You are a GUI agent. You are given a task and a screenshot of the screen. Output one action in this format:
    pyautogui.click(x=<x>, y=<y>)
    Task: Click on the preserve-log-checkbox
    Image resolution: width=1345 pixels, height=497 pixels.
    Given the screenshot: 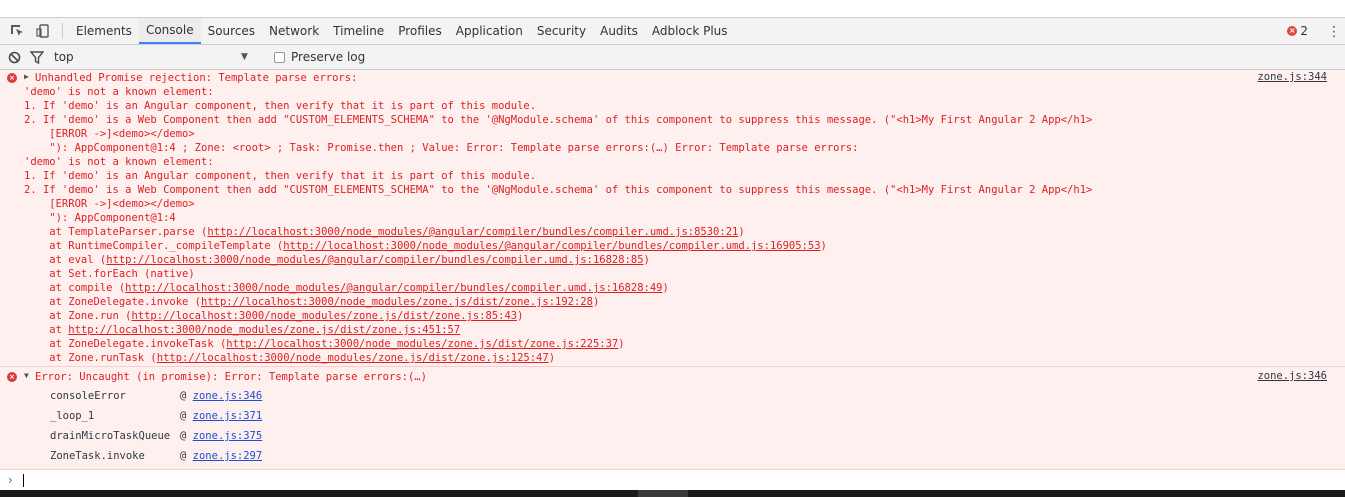 What is the action you would take?
    pyautogui.click(x=279, y=57)
    